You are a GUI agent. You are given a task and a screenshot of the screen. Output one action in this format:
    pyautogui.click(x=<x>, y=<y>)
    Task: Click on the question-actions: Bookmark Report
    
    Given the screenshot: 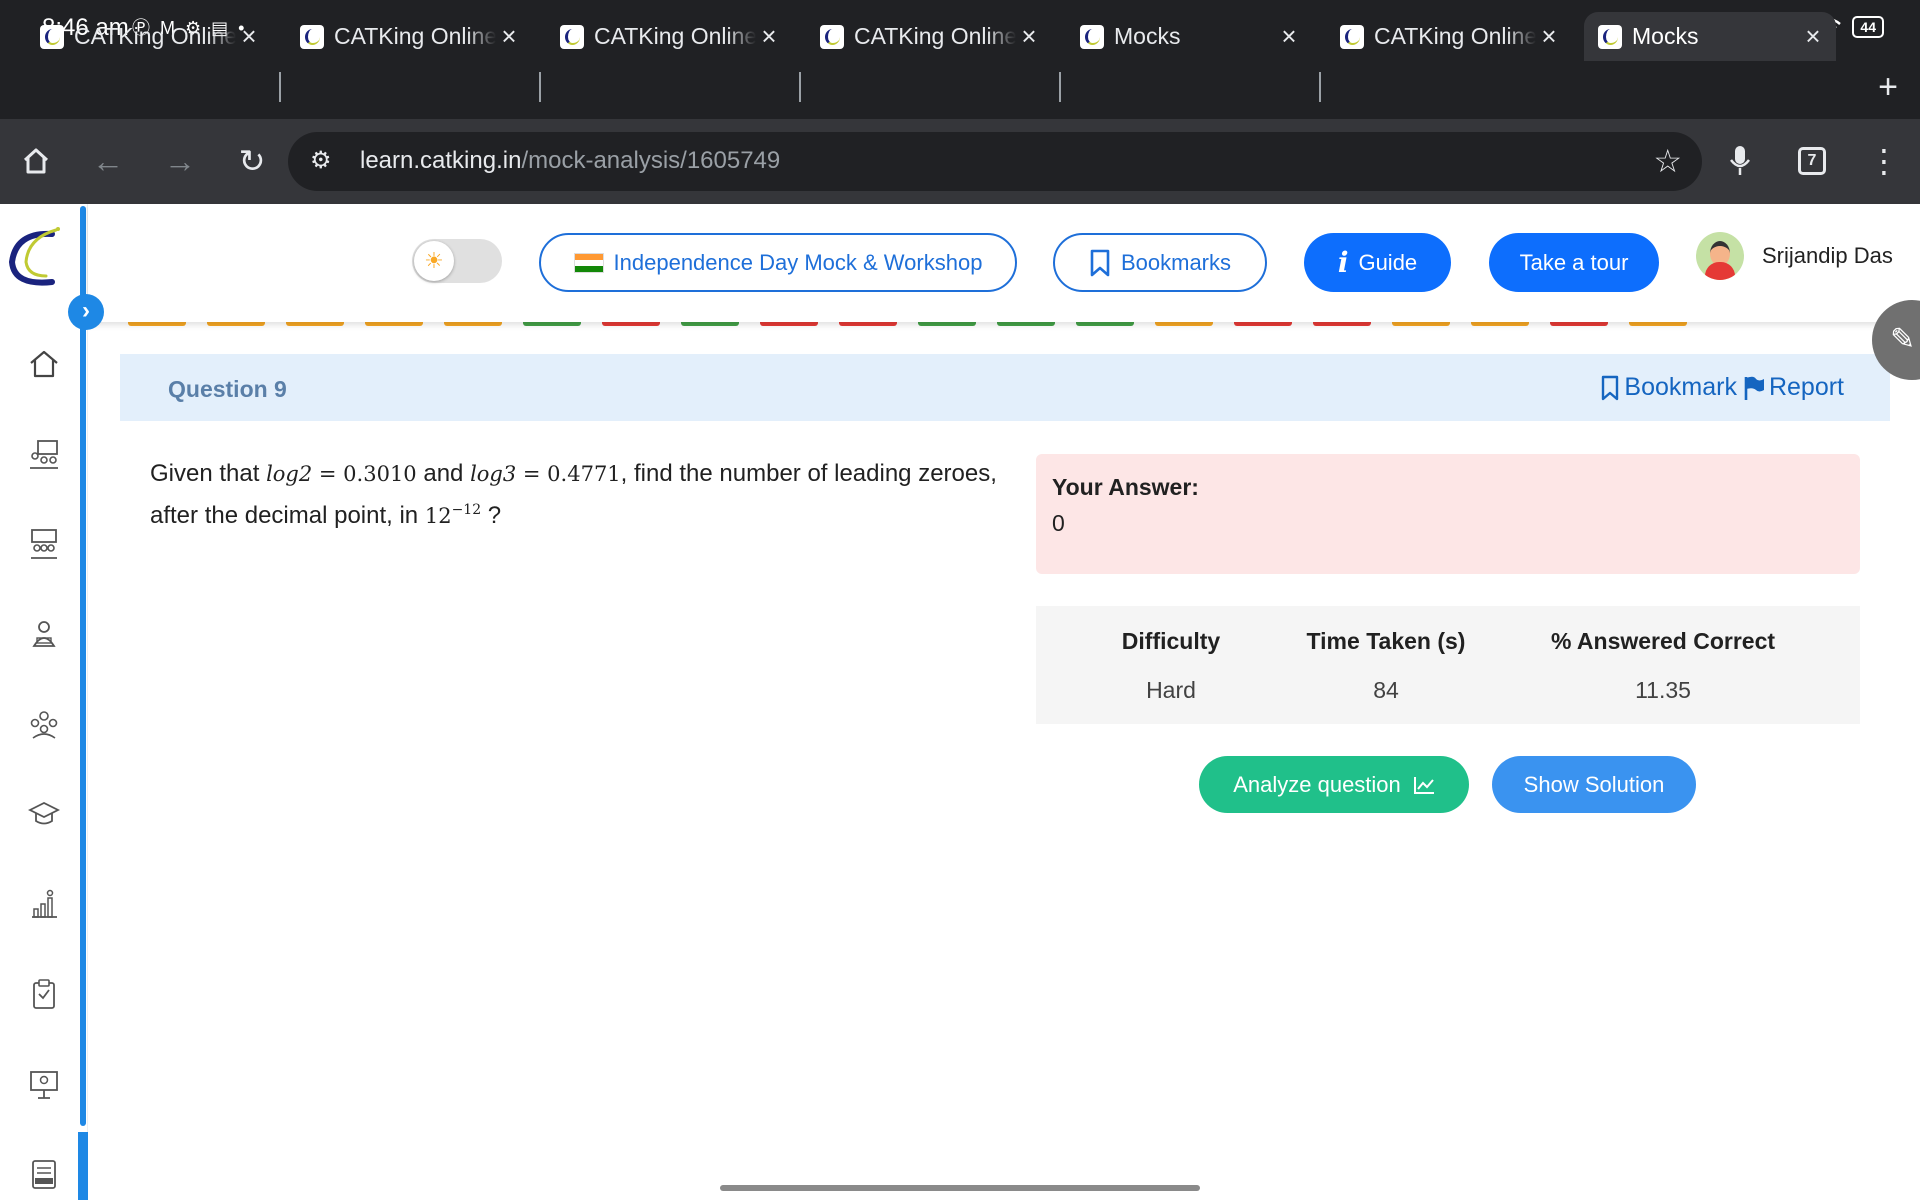 What is the action you would take?
    pyautogui.click(x=1722, y=387)
    